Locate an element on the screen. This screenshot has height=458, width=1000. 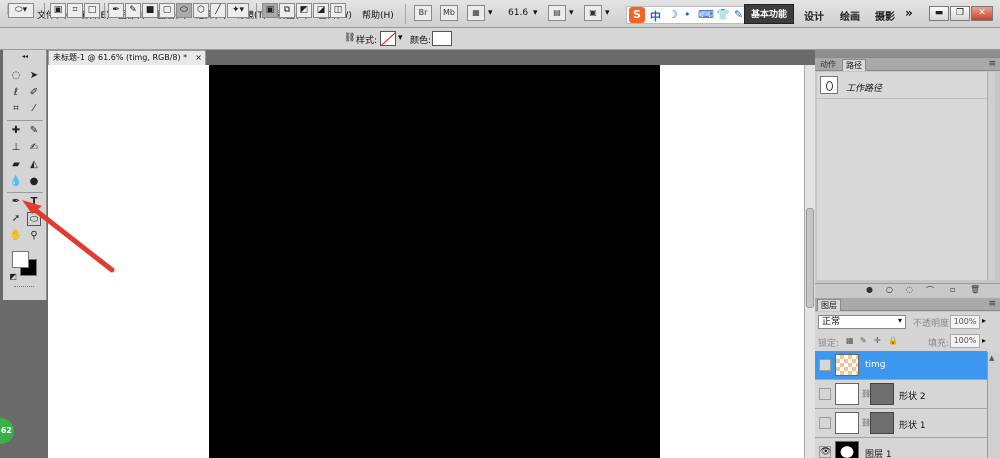
clone-stamp-icon: ⊥ is located at coordinates (16, 148).